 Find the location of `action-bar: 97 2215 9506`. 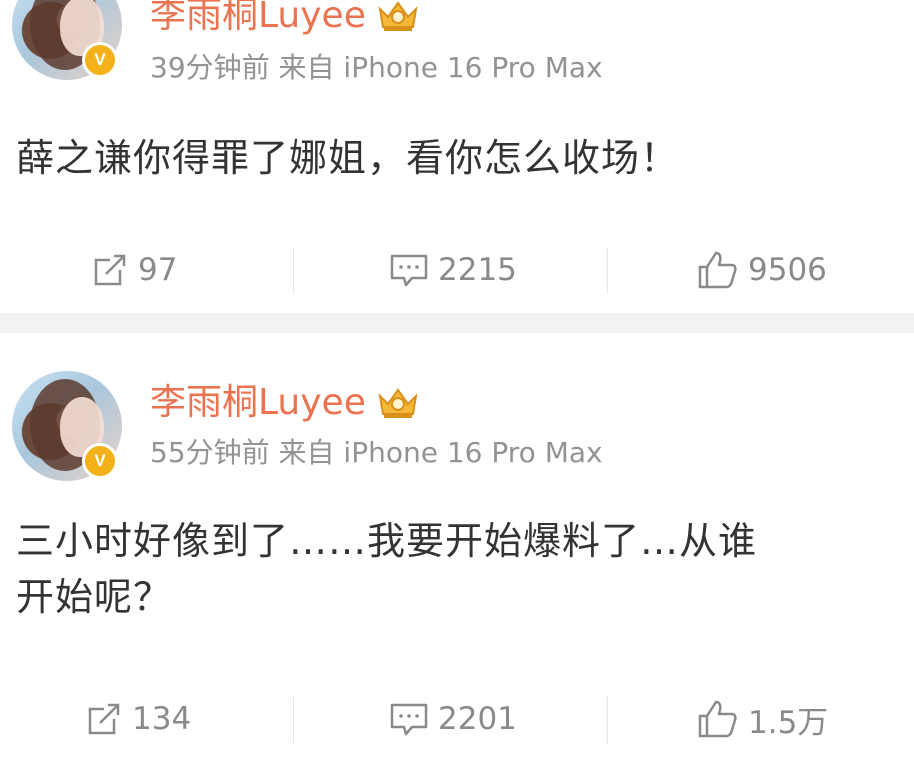

action-bar: 97 2215 9506 is located at coordinates (457, 270).